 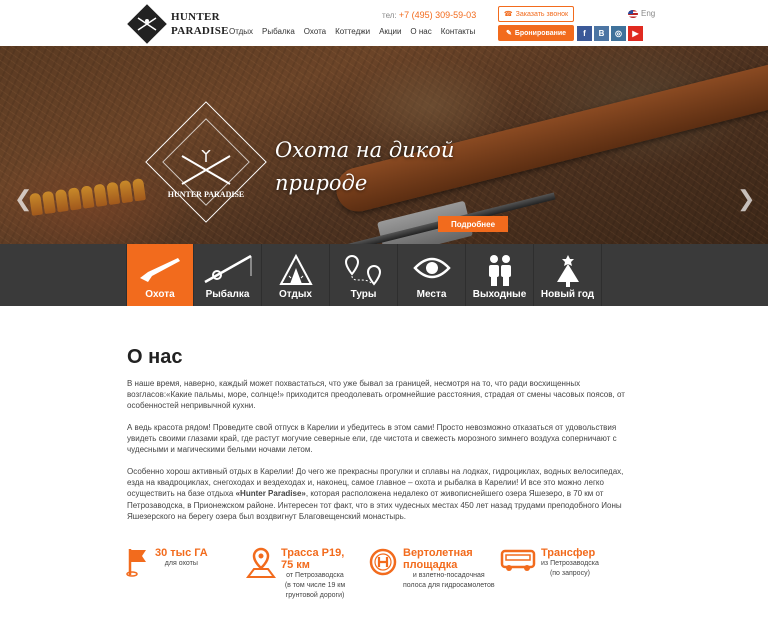 What do you see at coordinates (431, 268) in the screenshot?
I see `eye-icon` at bounding box center [431, 268].